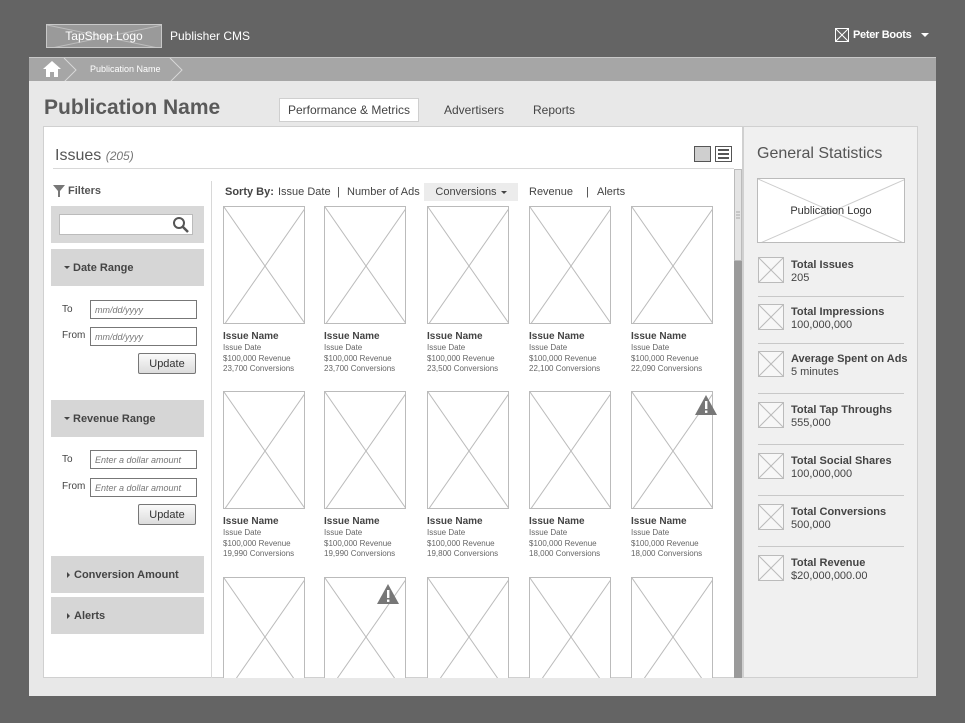 Image resolution: width=965 pixels, height=723 pixels. I want to click on sort-number-of-ads: Number of Ads, so click(383, 192).